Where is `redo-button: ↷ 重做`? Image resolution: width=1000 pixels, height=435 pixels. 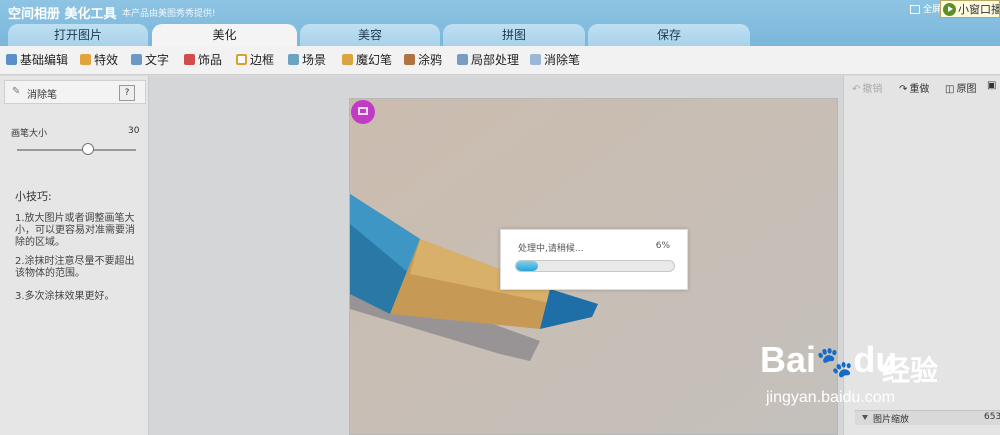
redo-button: ↷ 重做 is located at coordinates (914, 87).